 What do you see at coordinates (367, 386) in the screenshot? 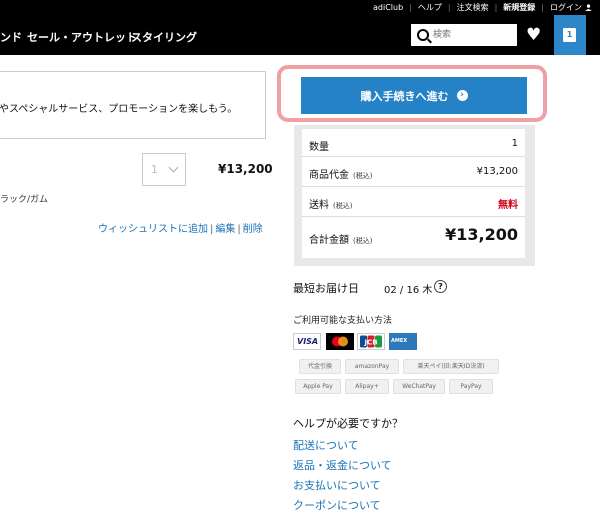
I see `payment-method-alipay: Alipay+` at bounding box center [367, 386].